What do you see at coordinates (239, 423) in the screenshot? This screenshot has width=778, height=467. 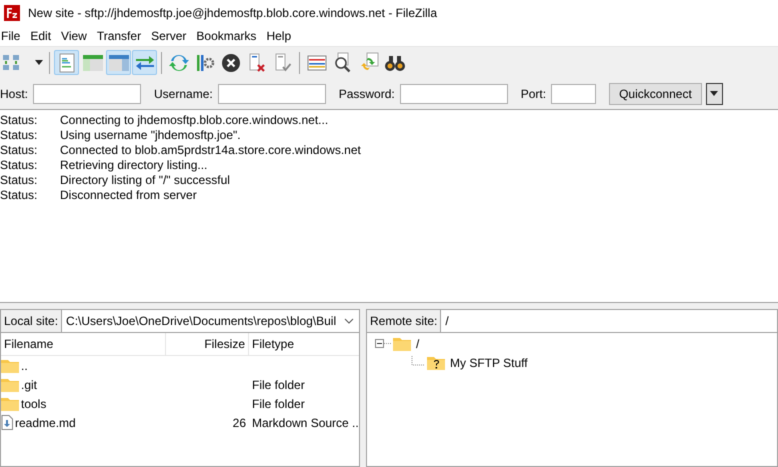 I see `file-size: 26` at bounding box center [239, 423].